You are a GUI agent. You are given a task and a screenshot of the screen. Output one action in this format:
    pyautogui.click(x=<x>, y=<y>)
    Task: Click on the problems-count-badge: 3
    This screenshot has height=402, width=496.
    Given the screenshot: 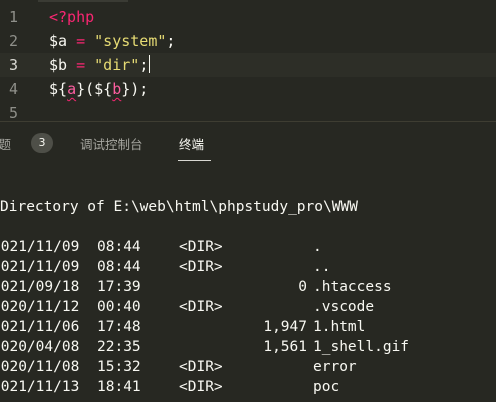 What is the action you would take?
    pyautogui.click(x=42, y=143)
    